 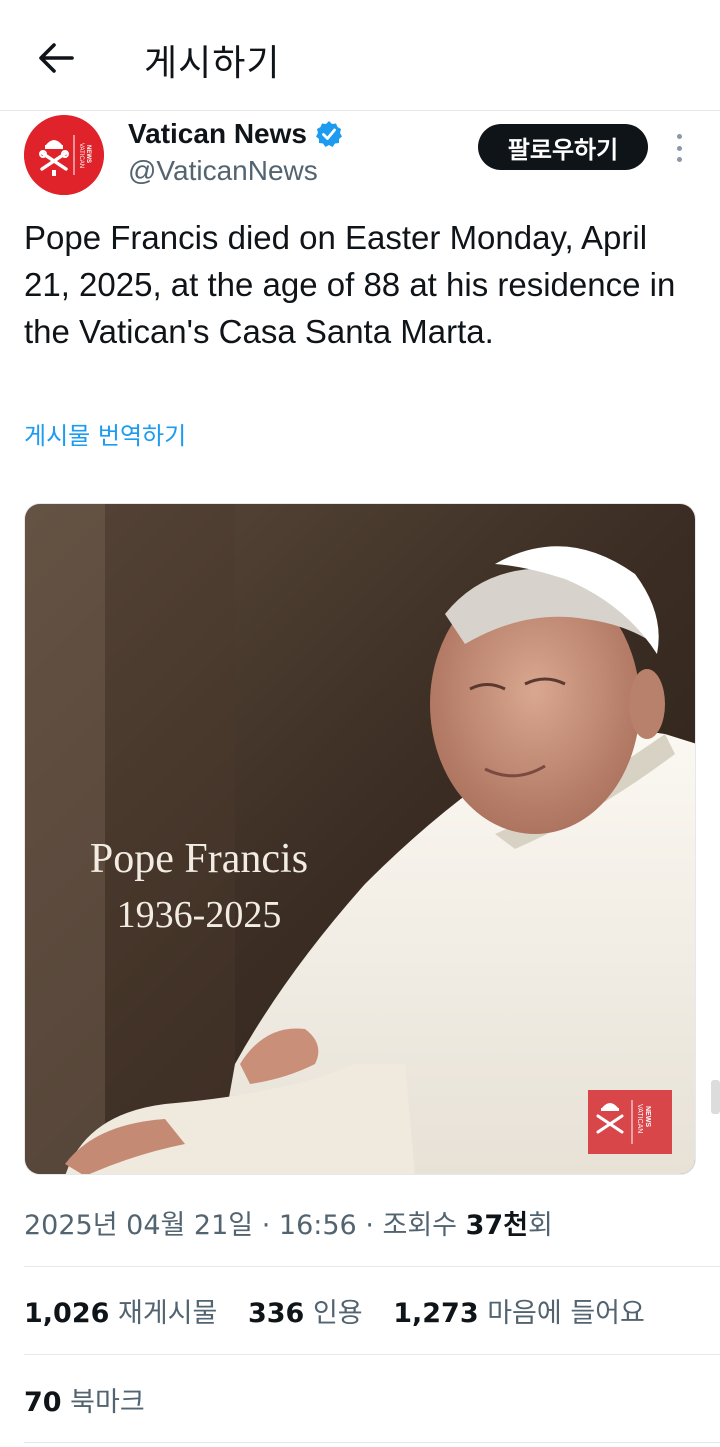 I want to click on author-name: Vatican News, so click(x=235, y=134).